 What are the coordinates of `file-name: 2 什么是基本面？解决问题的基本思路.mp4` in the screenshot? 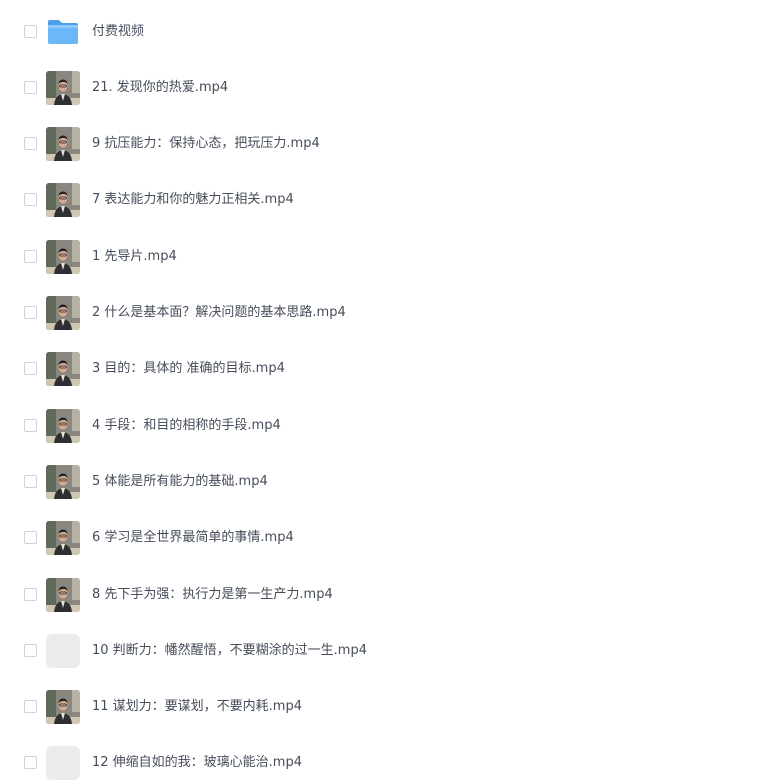 It's located at (219, 313).